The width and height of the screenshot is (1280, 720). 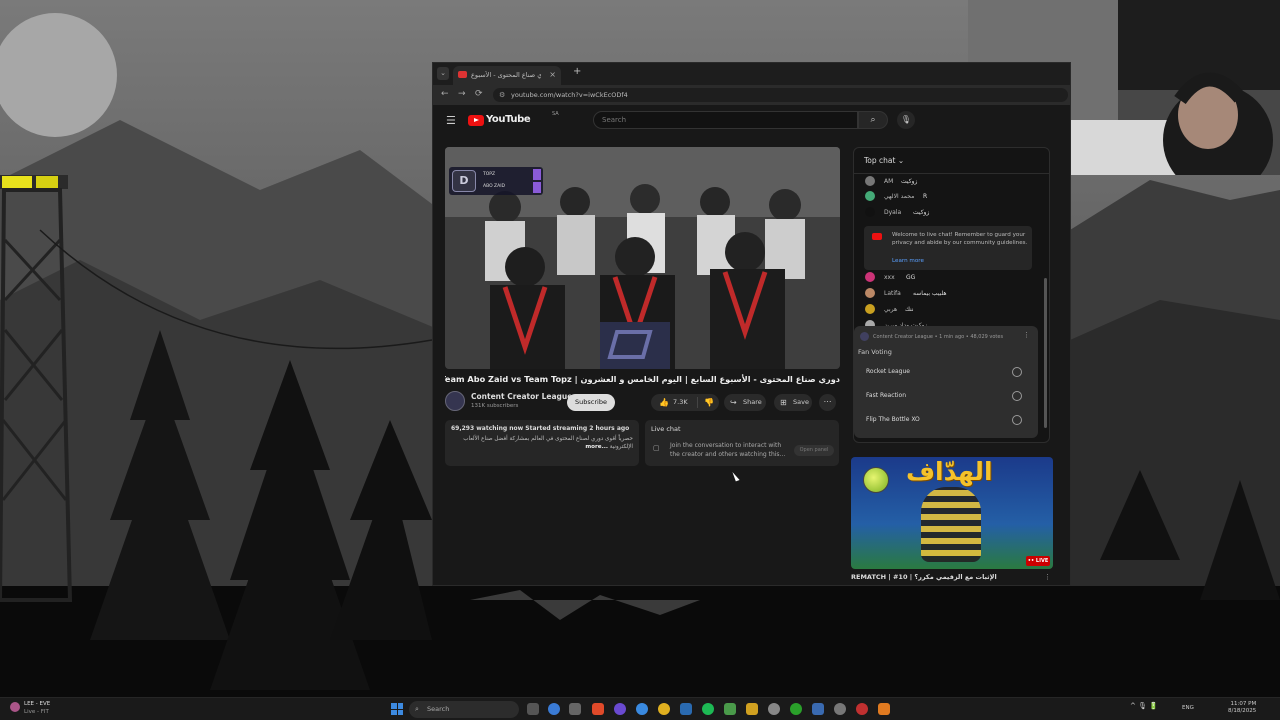 I want to click on chrome-icon, so click(x=664, y=709).